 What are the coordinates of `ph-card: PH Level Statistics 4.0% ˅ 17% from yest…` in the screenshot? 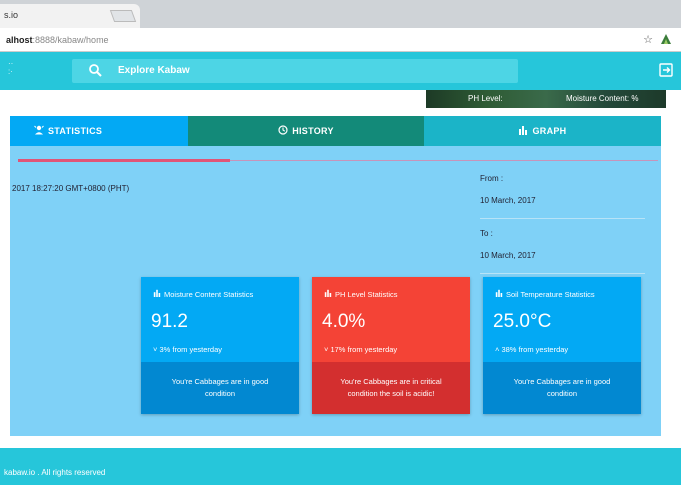 It's located at (391, 345).